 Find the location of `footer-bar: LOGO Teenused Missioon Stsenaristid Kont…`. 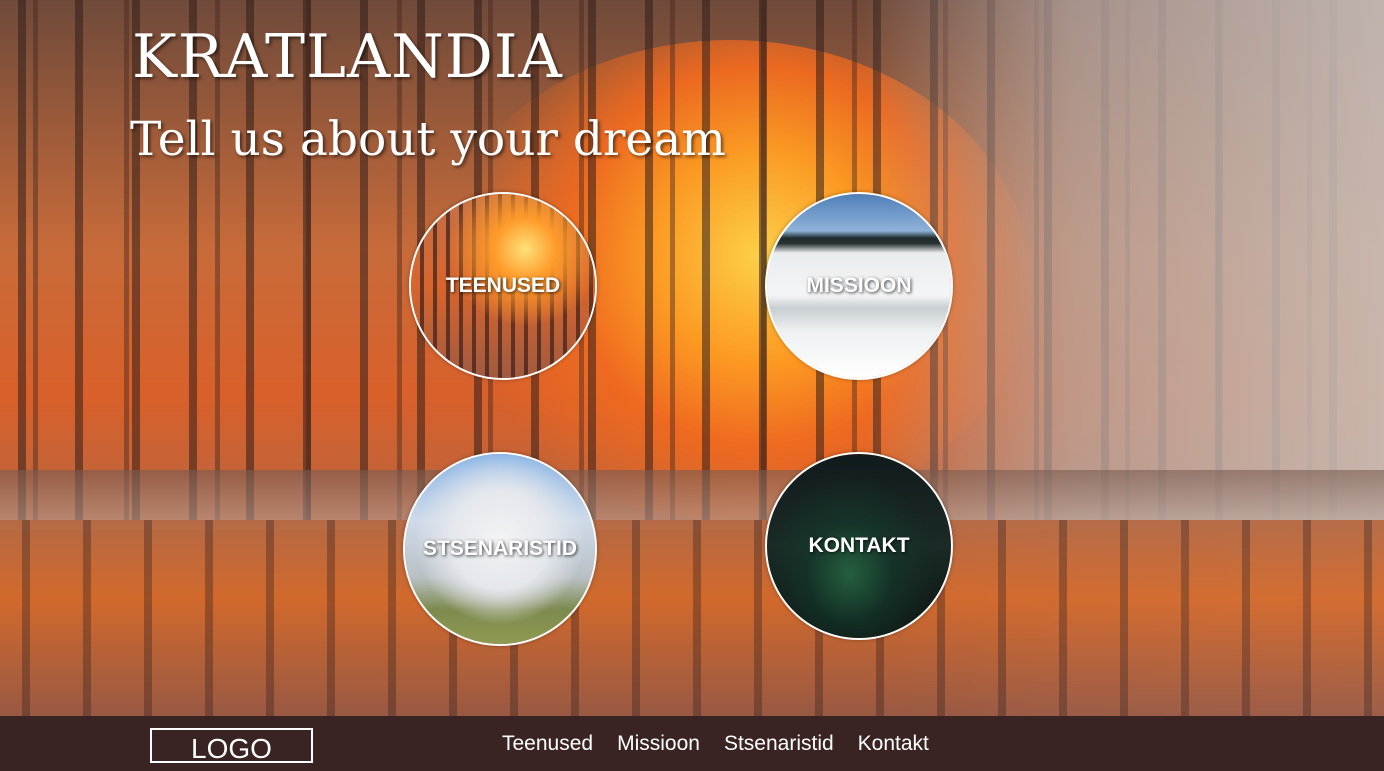

footer-bar: LOGO Teenused Missioon Stsenaristid Kont… is located at coordinates (692, 743).